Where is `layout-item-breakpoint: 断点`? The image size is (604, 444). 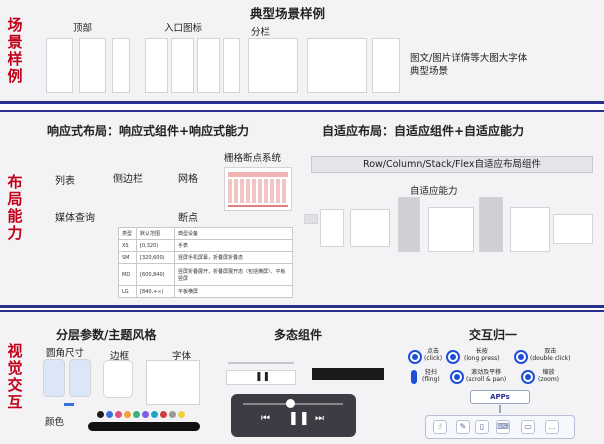 layout-item-breakpoint: 断点 is located at coordinates (188, 218).